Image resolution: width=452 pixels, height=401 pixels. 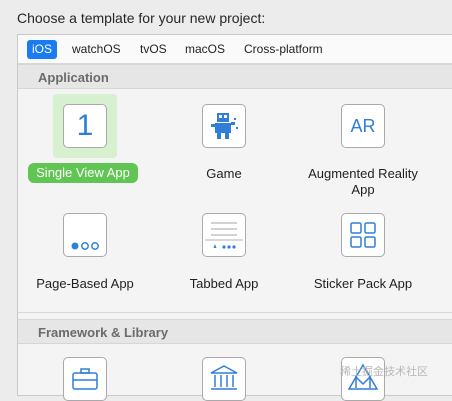 What do you see at coordinates (42, 49) in the screenshot?
I see `tab-ios: iOS` at bounding box center [42, 49].